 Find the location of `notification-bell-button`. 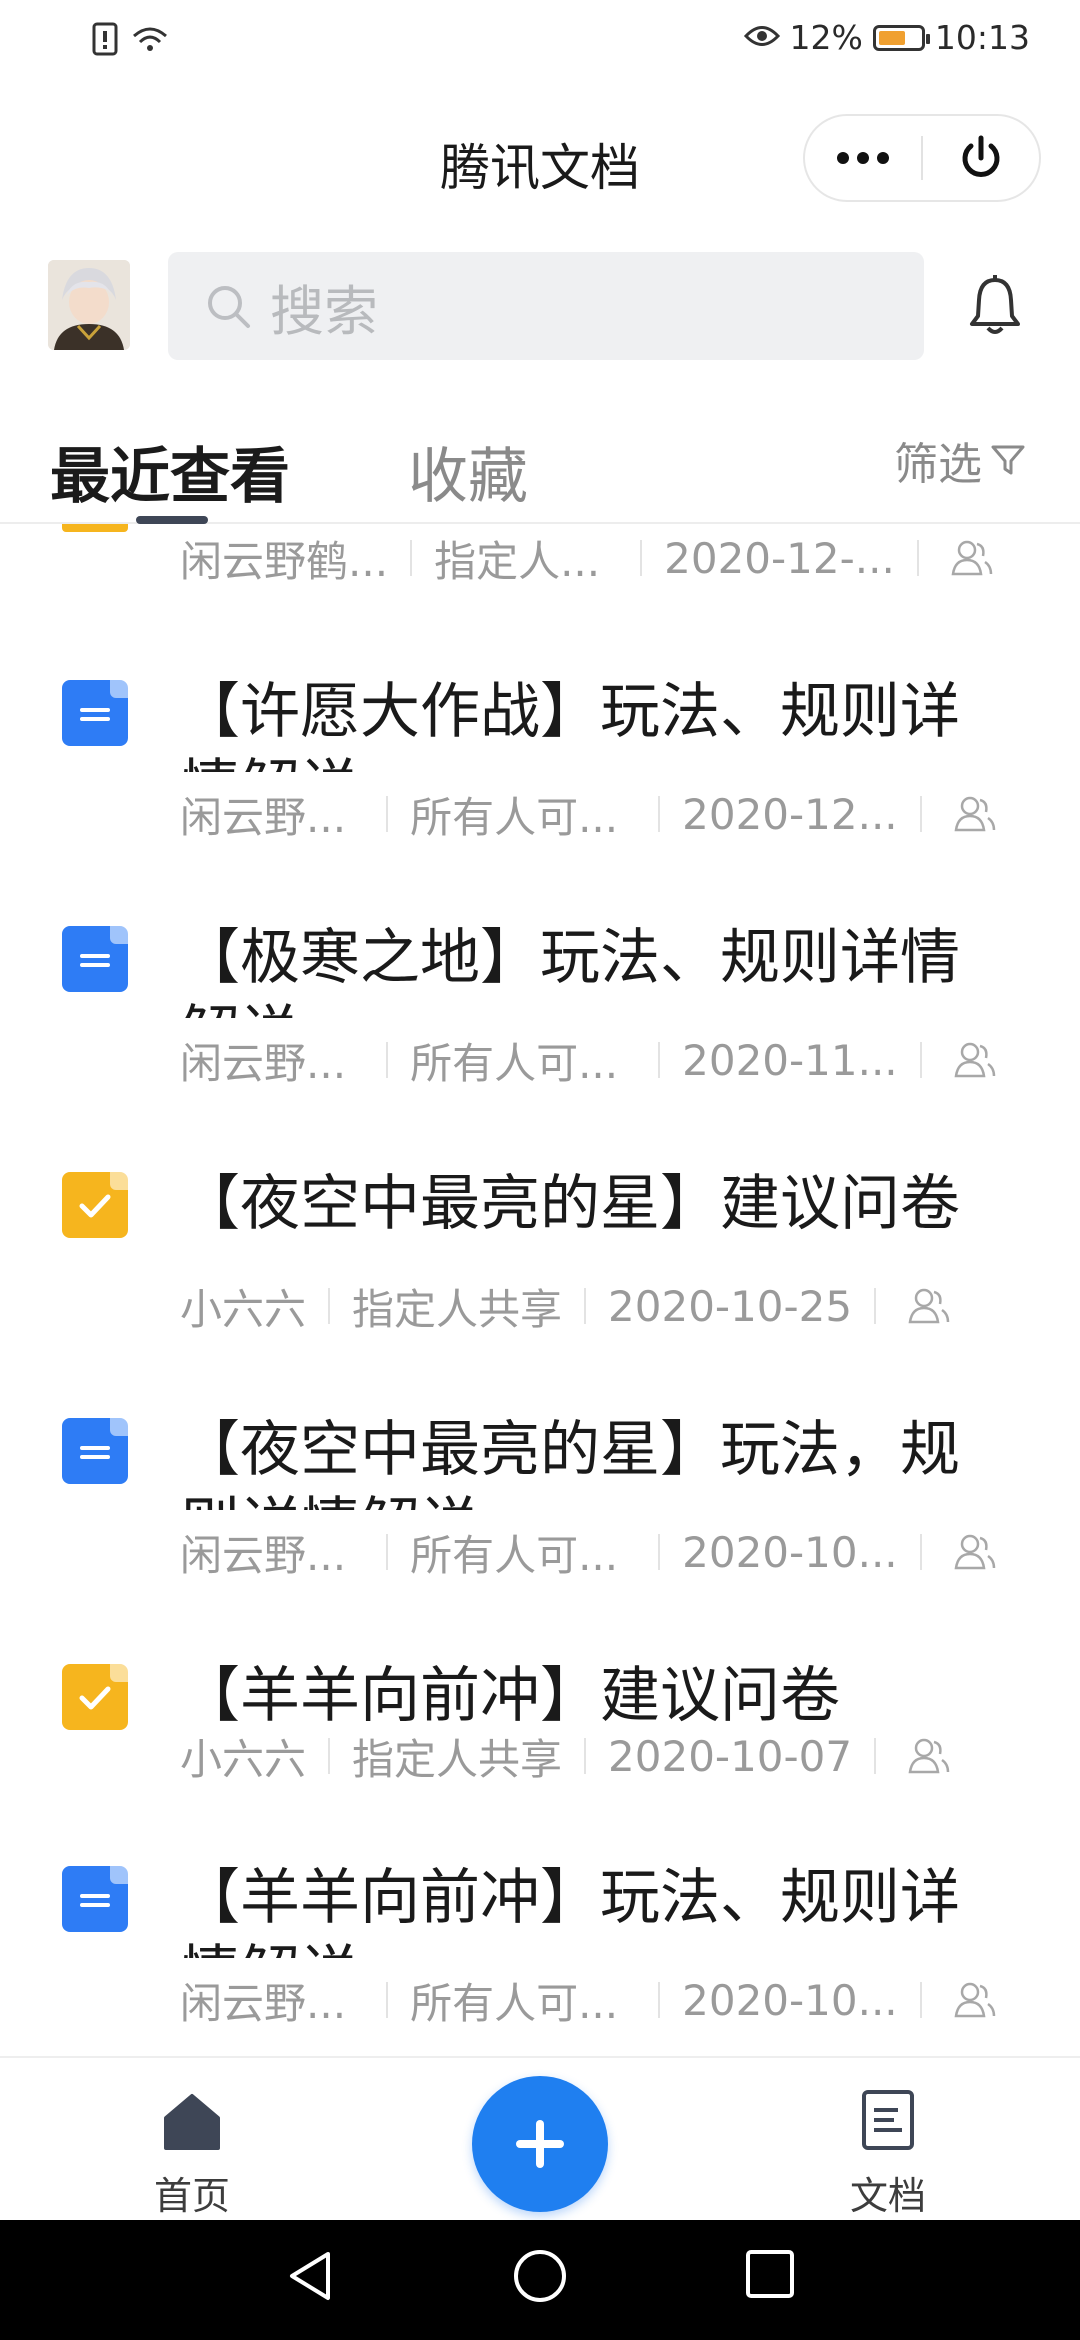

notification-bell-button is located at coordinates (995, 307).